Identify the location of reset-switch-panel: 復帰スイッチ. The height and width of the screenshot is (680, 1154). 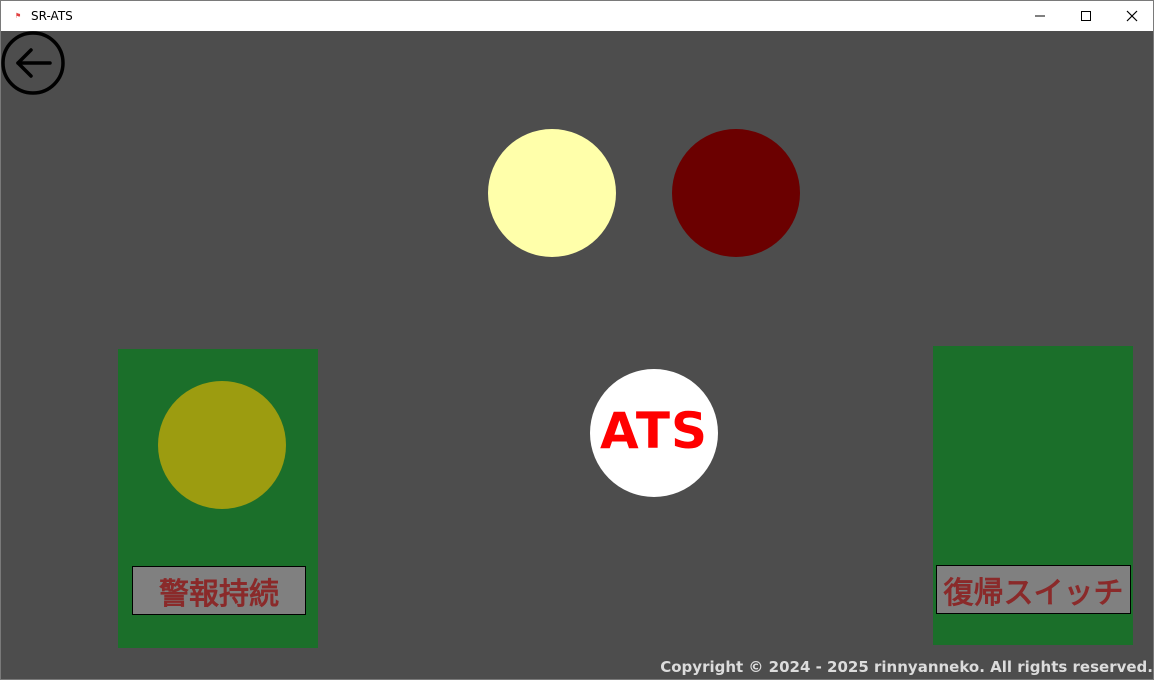
(1033, 495).